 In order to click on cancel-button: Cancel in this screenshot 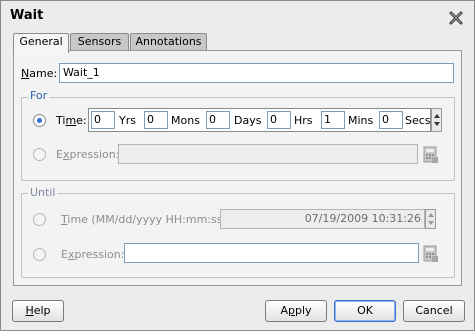, I will do `click(434, 311)`.